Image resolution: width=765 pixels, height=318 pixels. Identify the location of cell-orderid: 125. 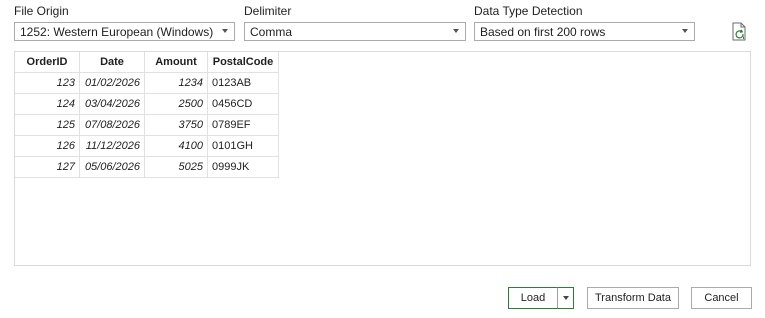
(47, 125).